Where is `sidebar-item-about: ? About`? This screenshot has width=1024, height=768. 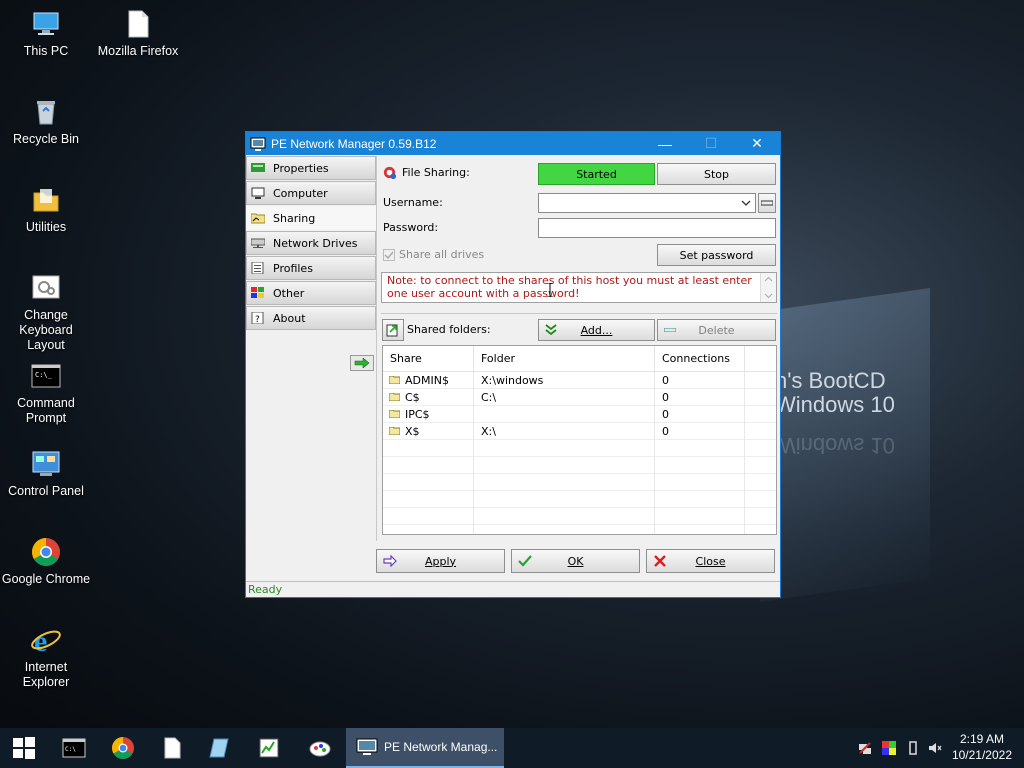 sidebar-item-about: ? About is located at coordinates (311, 318).